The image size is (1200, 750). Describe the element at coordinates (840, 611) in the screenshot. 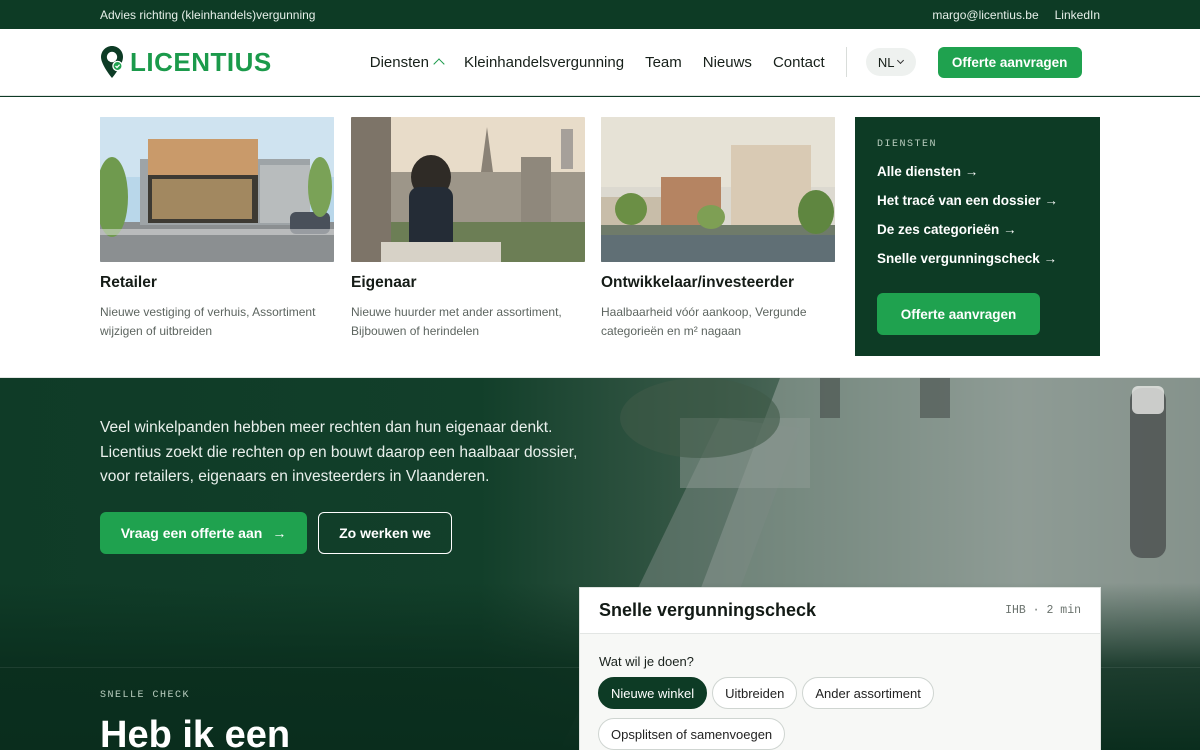

I see `widget-header: Snelle vergunningscheck IHB · 2 min` at that location.